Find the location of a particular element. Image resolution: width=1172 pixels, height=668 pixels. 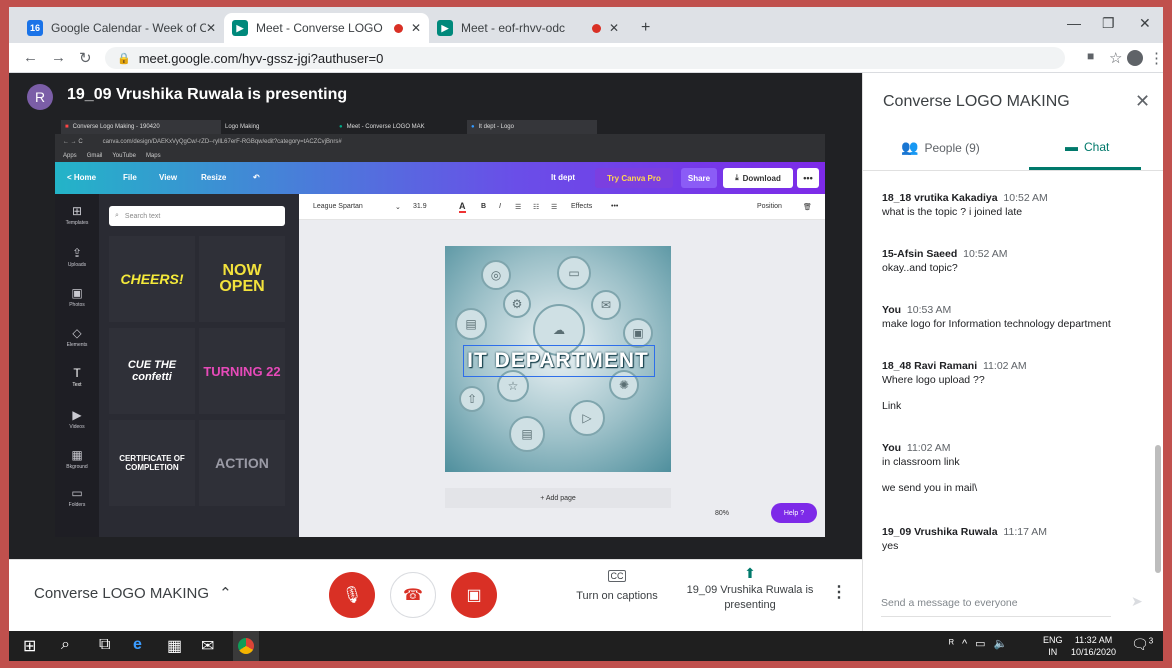

template-tile: CHEERS! is located at coordinates (152, 279).